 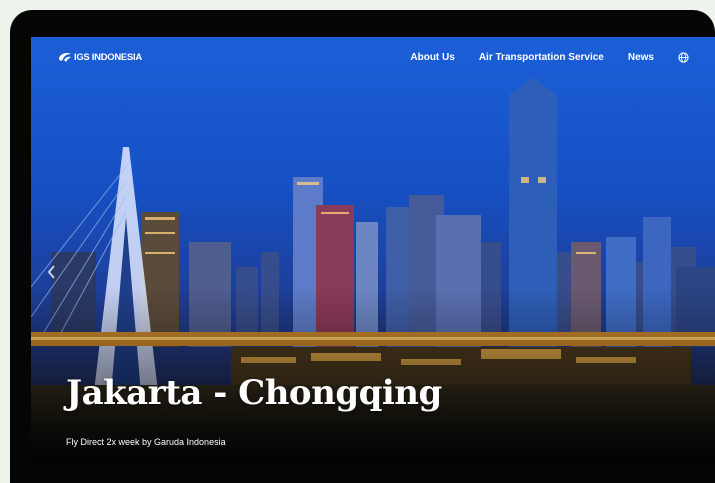 What do you see at coordinates (254, 393) in the screenshot?
I see `hero-title: Jakarta - Chongqing` at bounding box center [254, 393].